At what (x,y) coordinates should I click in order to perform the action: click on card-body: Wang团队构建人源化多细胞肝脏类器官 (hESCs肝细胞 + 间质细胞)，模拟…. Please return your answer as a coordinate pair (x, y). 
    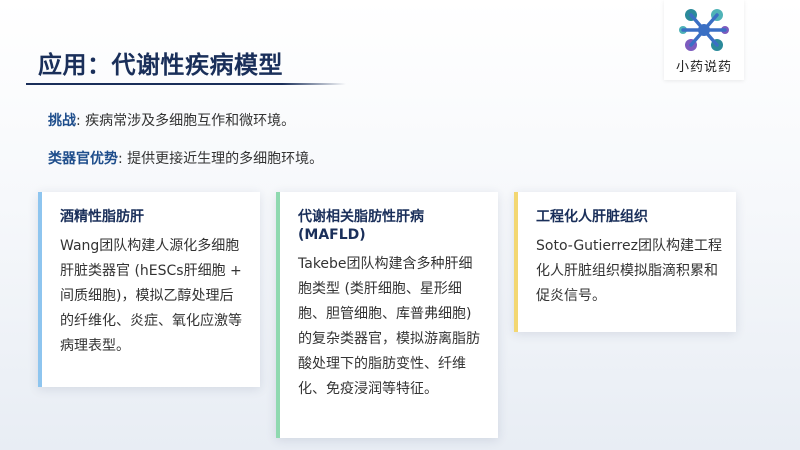
    Looking at the image, I should click on (151, 296).